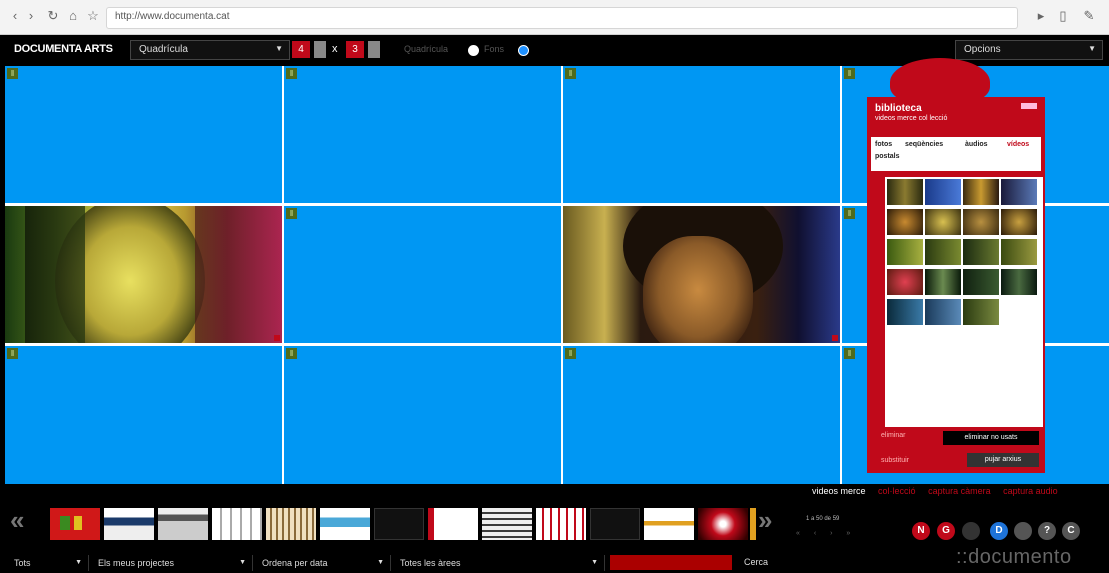  What do you see at coordinates (1018, 144) in the screenshot?
I see `tab-videos: vídeos` at bounding box center [1018, 144].